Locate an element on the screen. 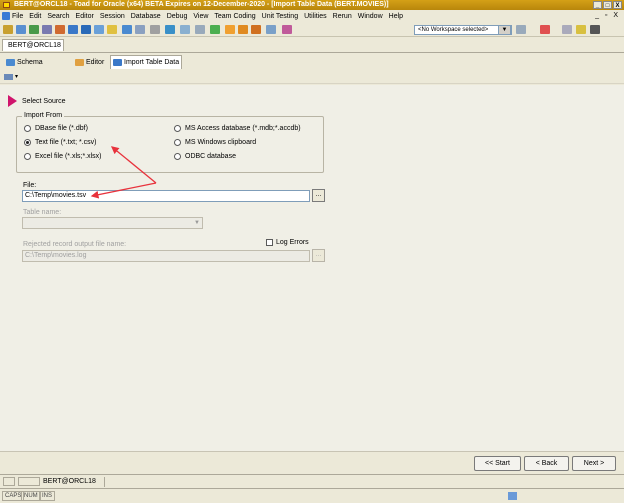 This screenshot has width=624, height=503. annotation-arrows is located at coordinates (123, 172).